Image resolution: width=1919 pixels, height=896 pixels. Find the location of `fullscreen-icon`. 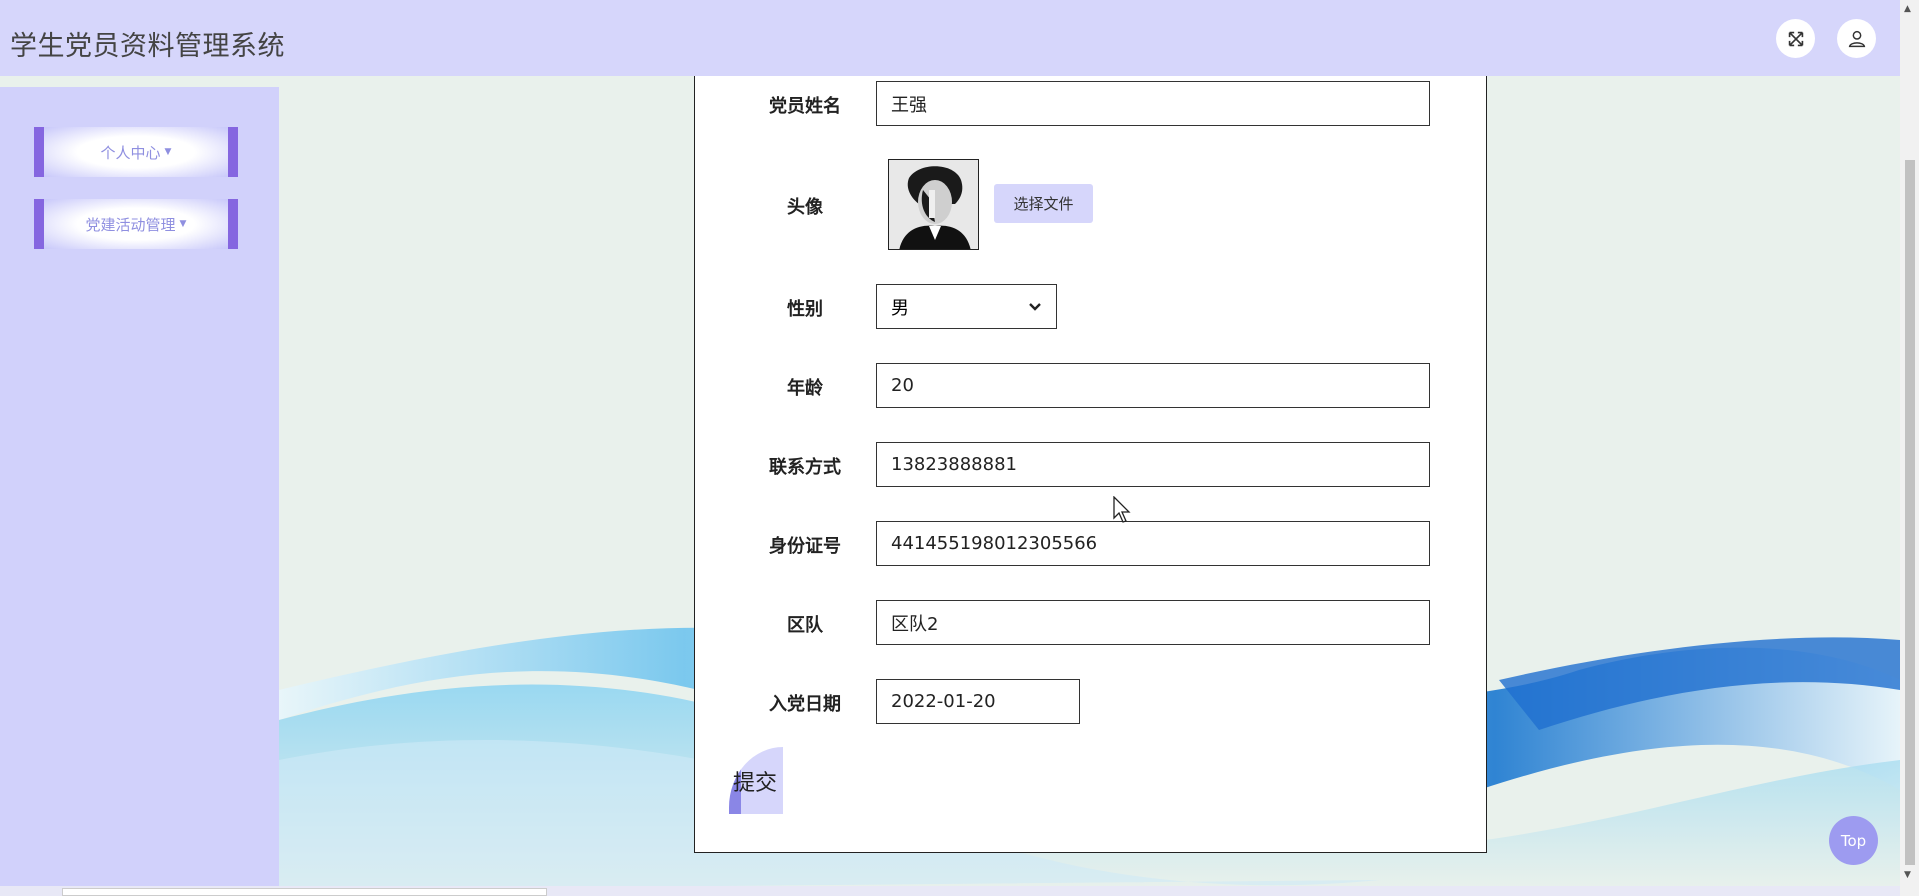

fullscreen-icon is located at coordinates (1795, 38).